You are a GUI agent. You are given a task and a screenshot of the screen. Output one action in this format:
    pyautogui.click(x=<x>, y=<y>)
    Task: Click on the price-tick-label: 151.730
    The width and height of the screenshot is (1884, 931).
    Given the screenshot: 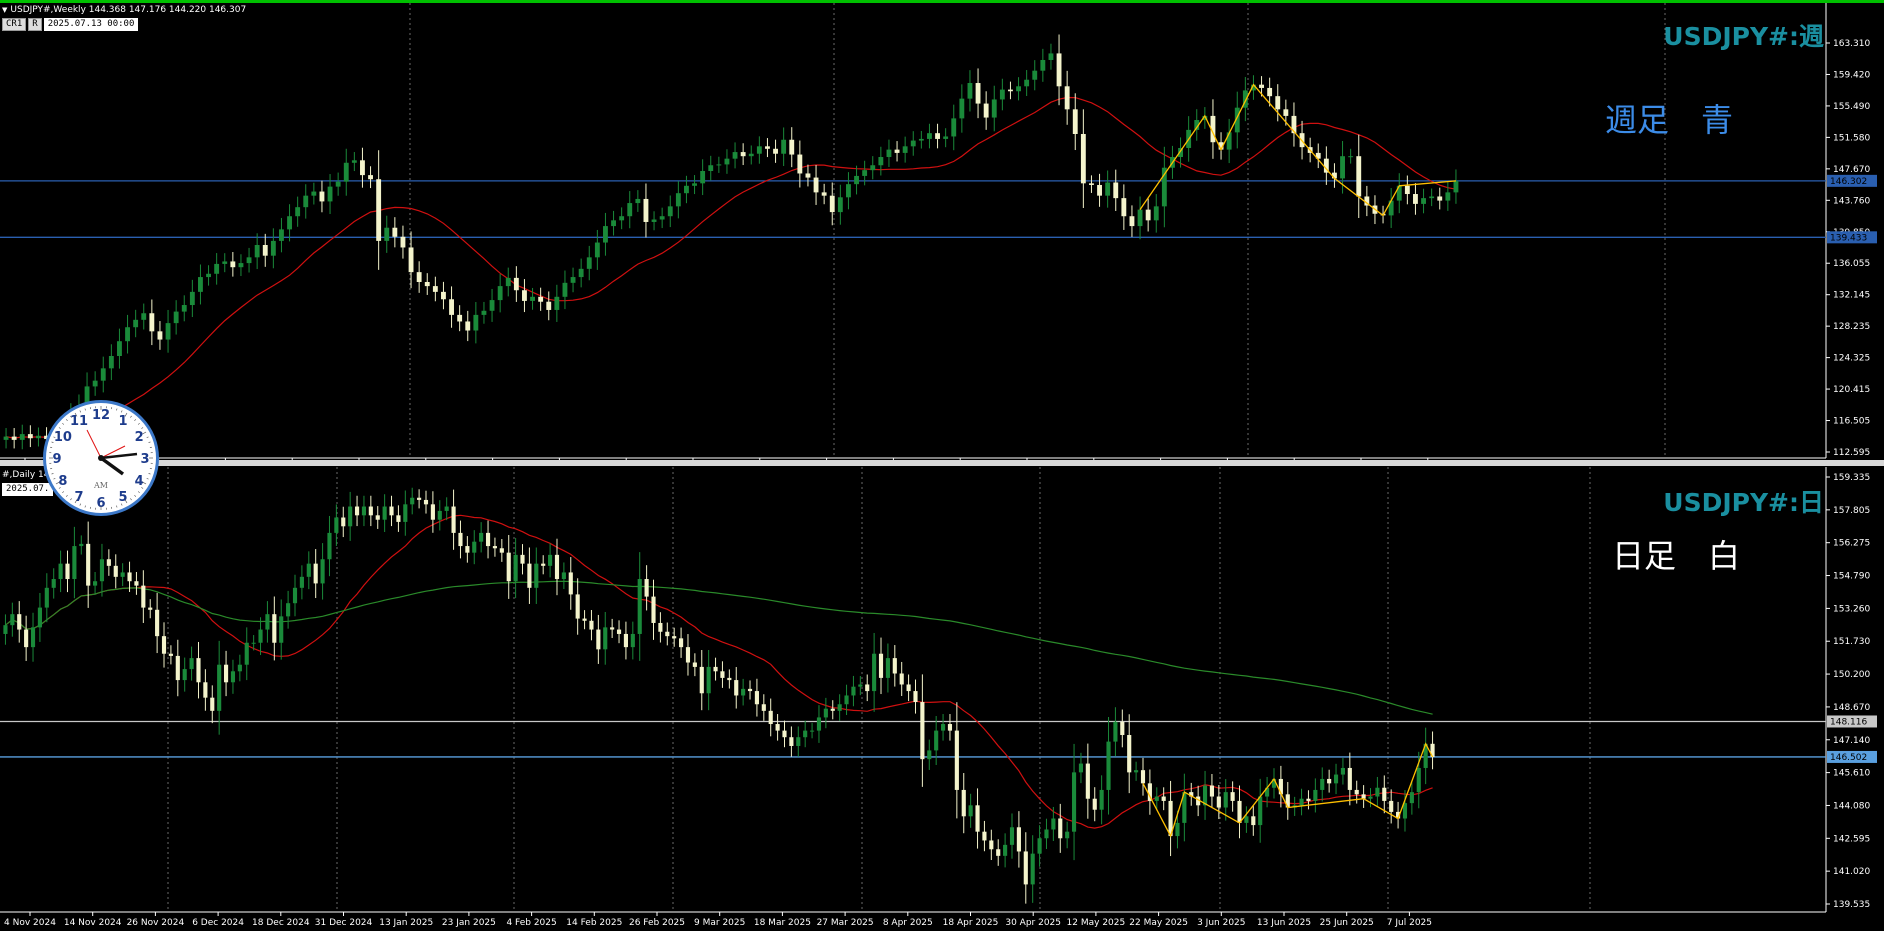 What is the action you would take?
    pyautogui.click(x=1851, y=642)
    